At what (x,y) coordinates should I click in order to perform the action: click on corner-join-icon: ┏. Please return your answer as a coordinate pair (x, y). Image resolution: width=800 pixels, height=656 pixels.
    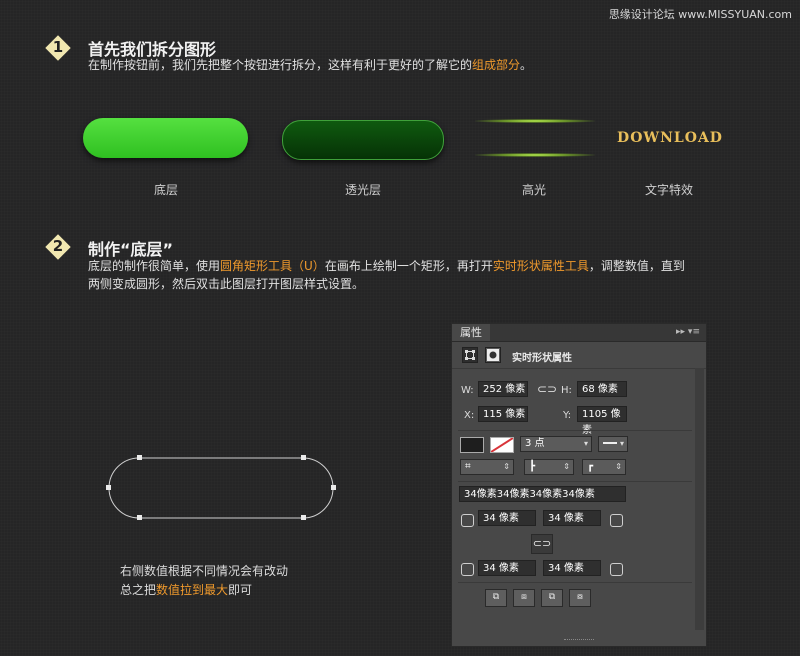
    Looking at the image, I should click on (590, 466).